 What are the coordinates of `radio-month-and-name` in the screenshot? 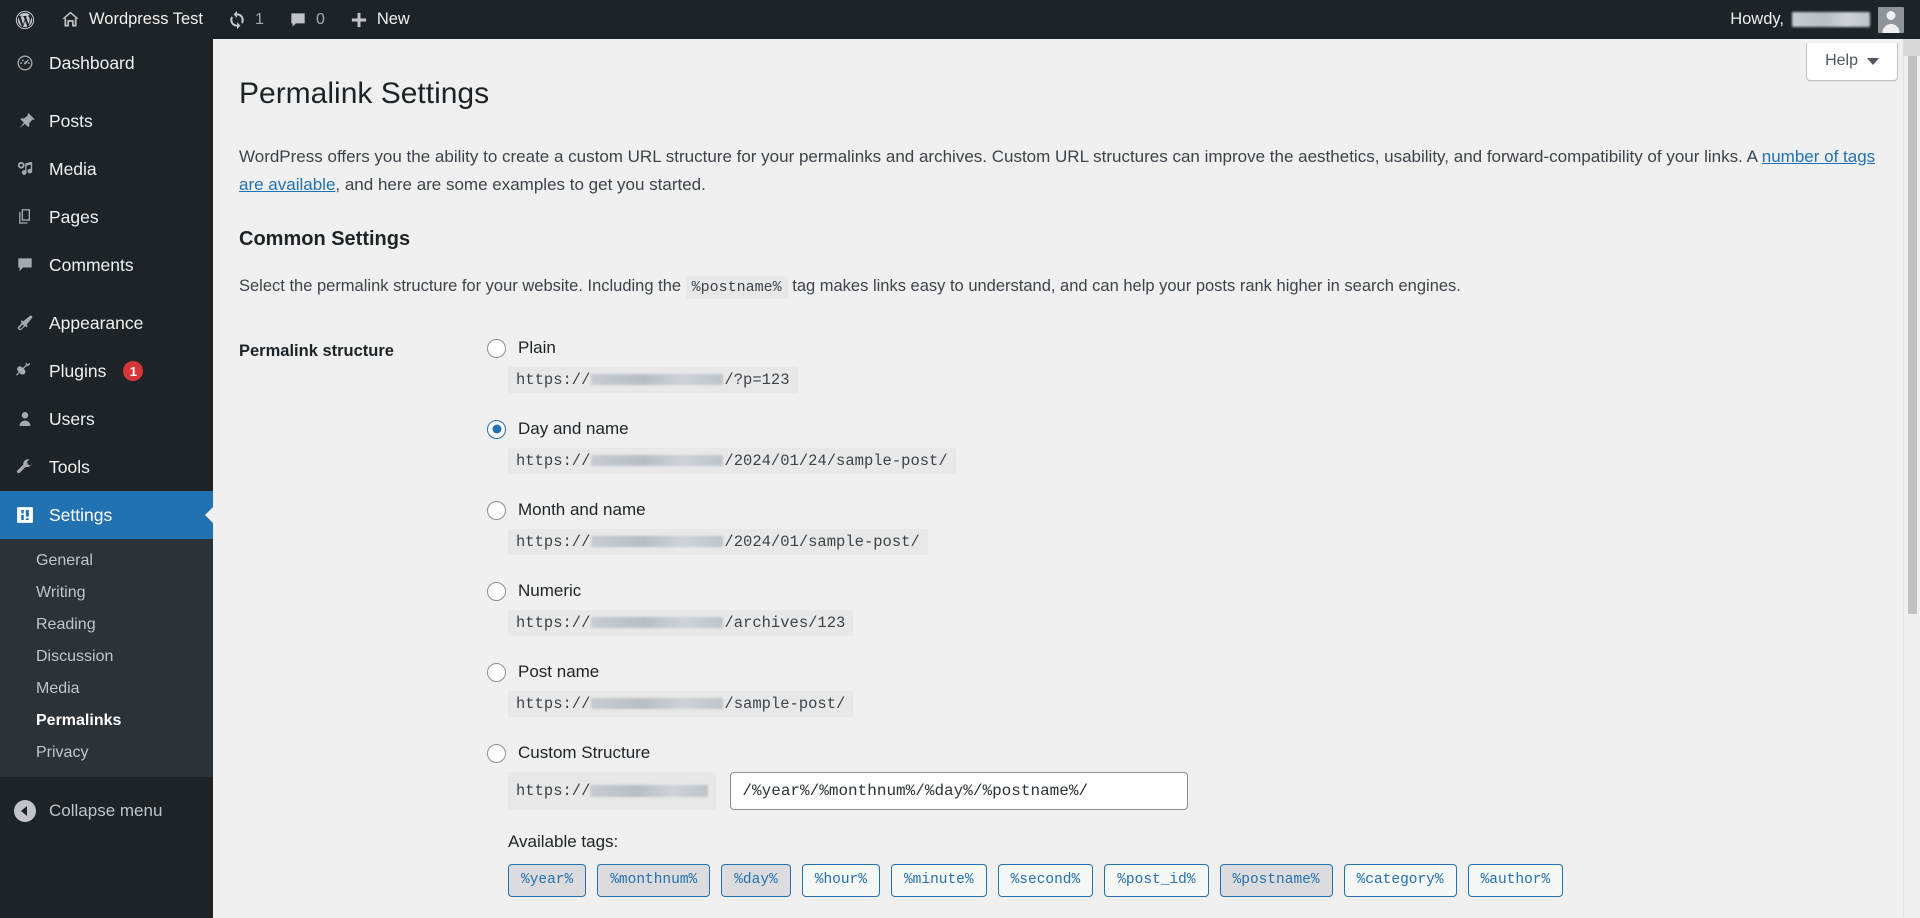 It's located at (496, 510).